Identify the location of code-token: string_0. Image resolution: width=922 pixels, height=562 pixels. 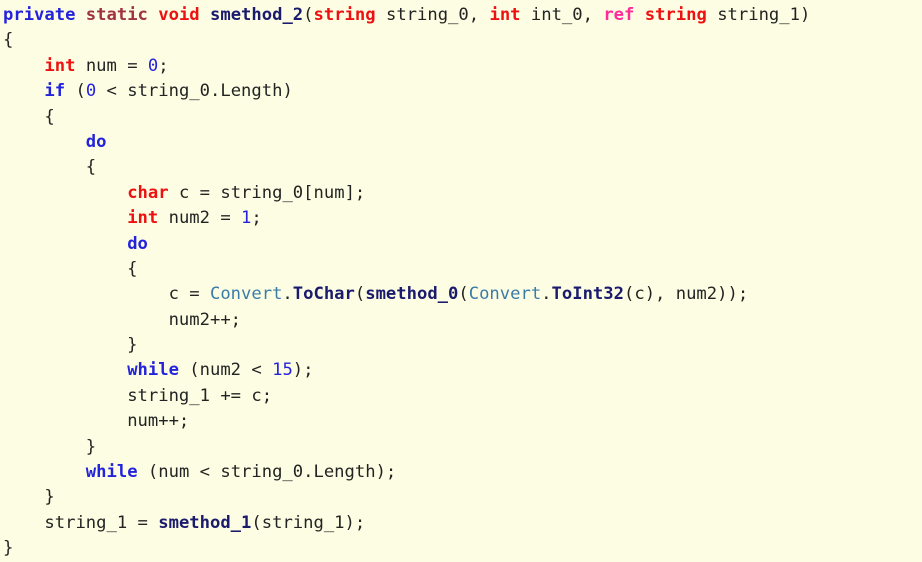
(262, 192).